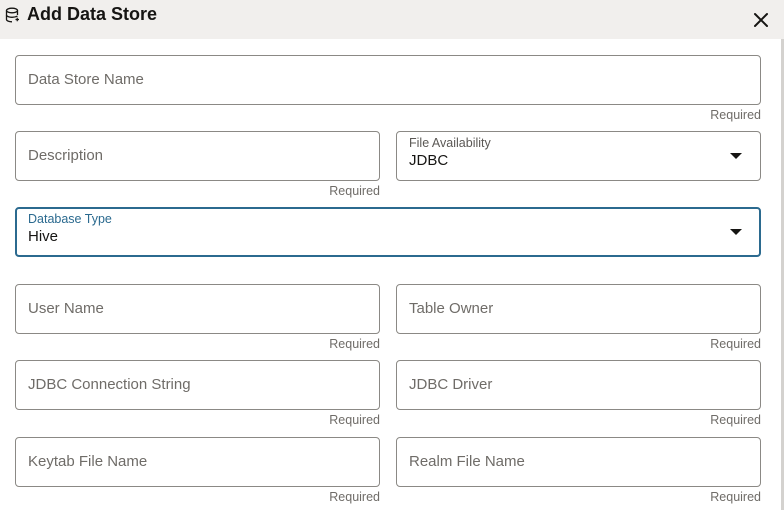 This screenshot has width=784, height=510. Describe the element at coordinates (467, 461) in the screenshot. I see `realm-file-name-placeholder: Realm File Name` at that location.